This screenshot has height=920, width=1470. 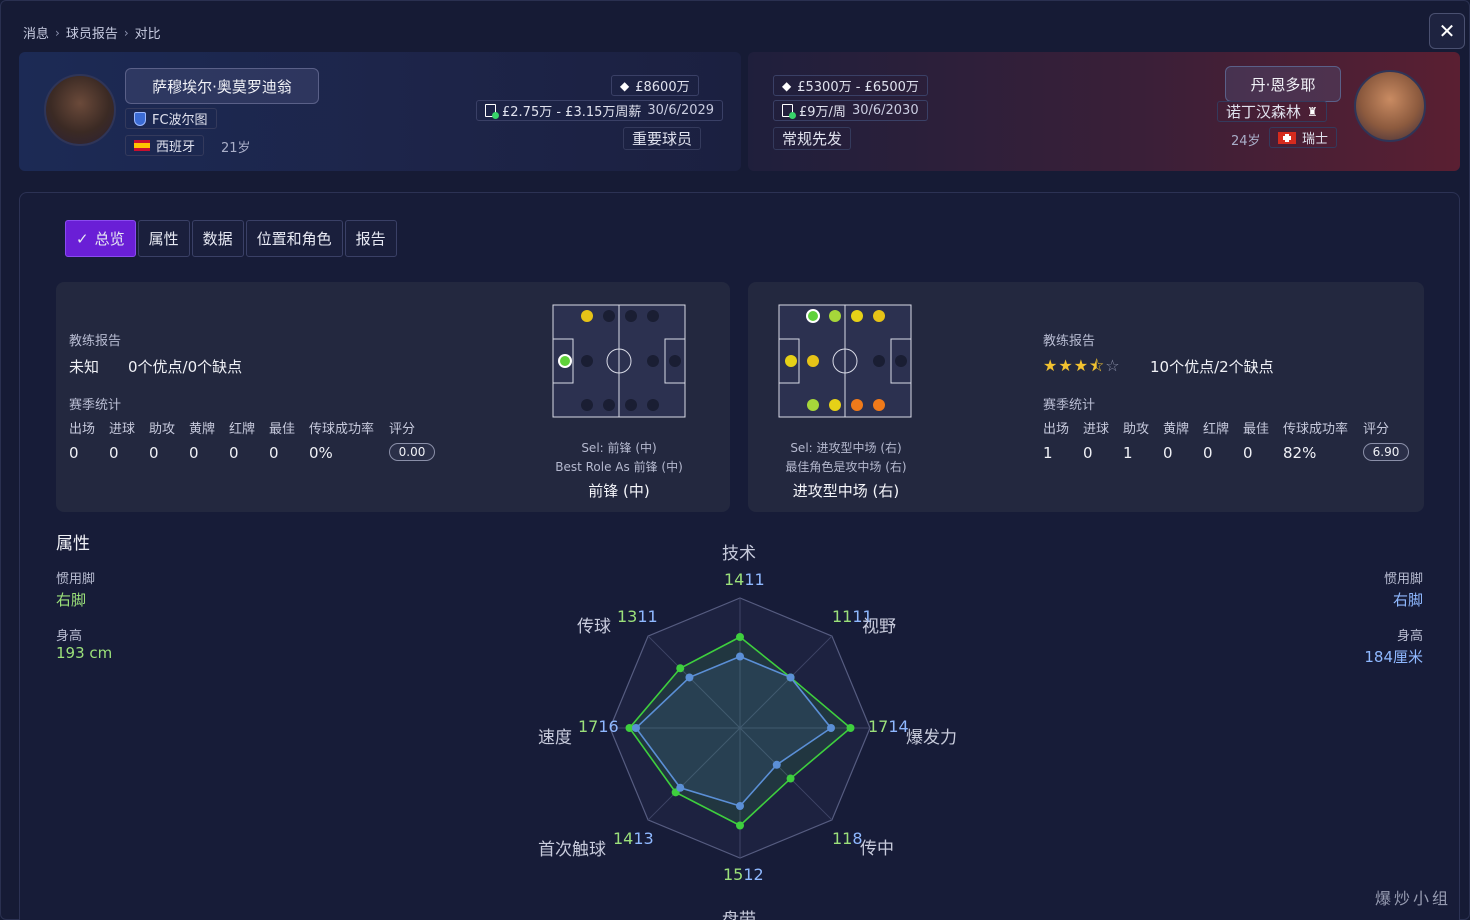 What do you see at coordinates (1272, 111) in the screenshot?
I see `right-player-club: 诺丁汉森林 ♜` at bounding box center [1272, 111].